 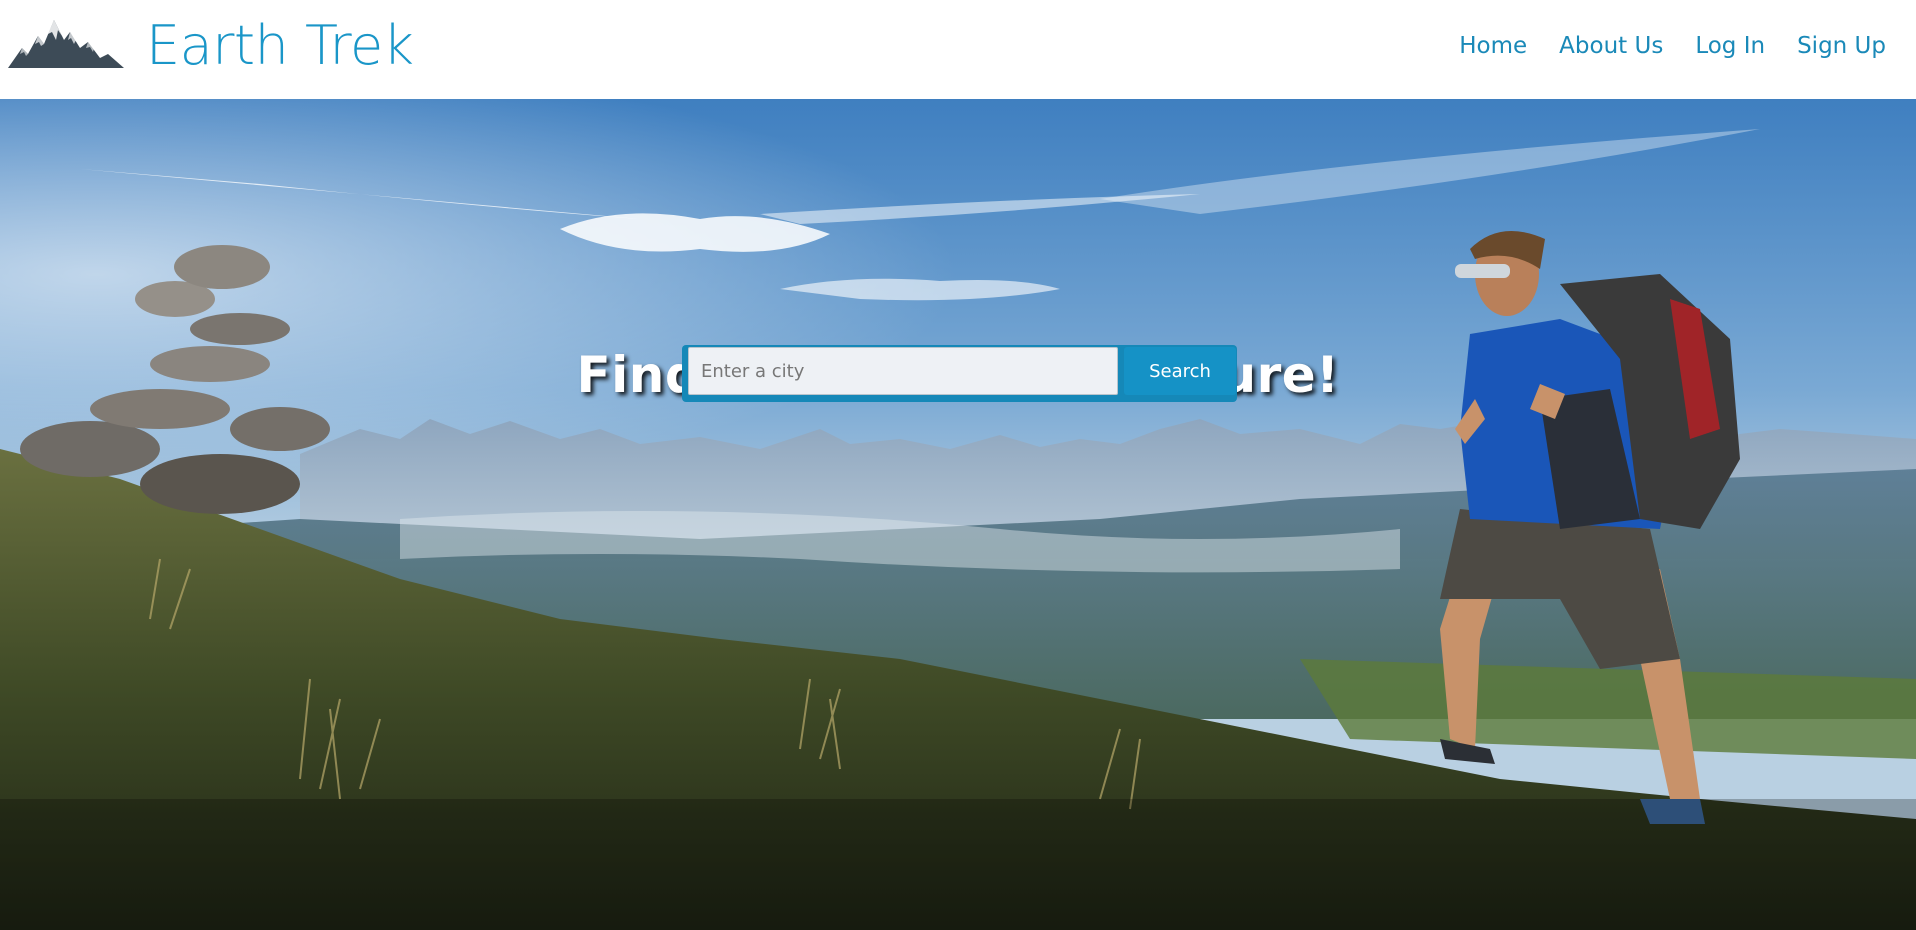 I want to click on nav-sign-up-link: Sign Up, so click(x=1841, y=46).